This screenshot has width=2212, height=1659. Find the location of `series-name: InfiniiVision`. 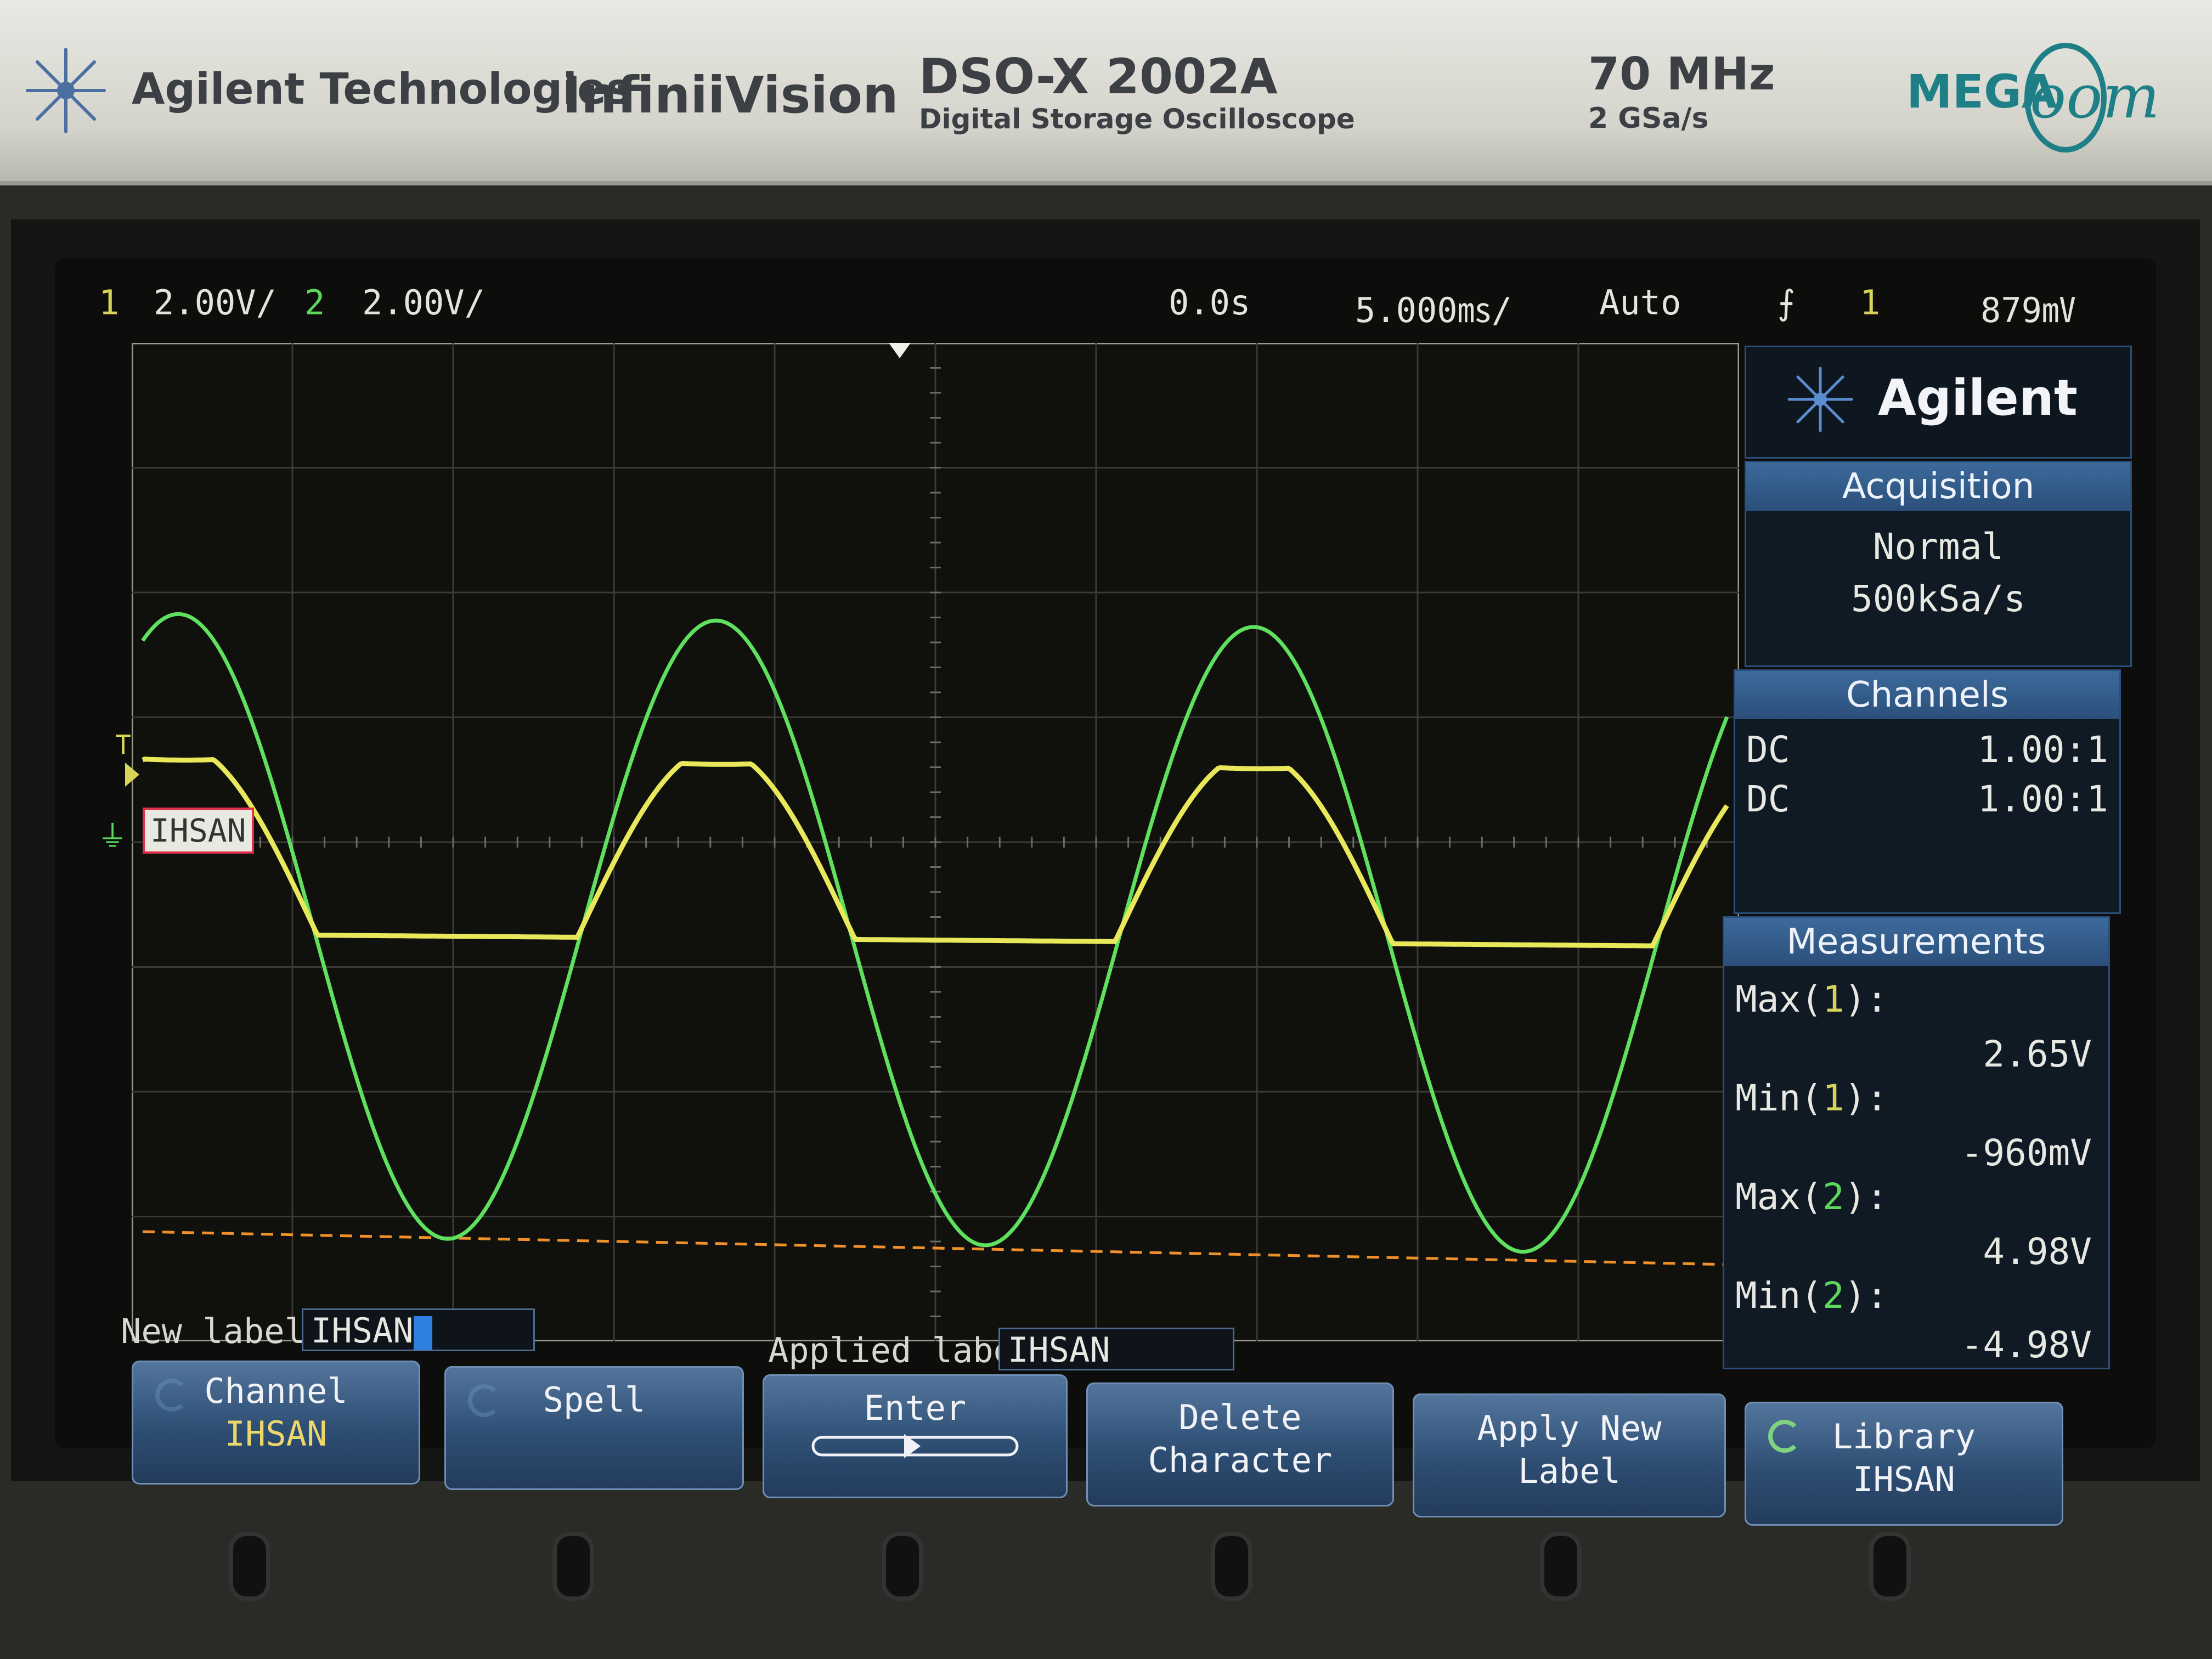

series-name: InfiniiVision is located at coordinates (730, 96).